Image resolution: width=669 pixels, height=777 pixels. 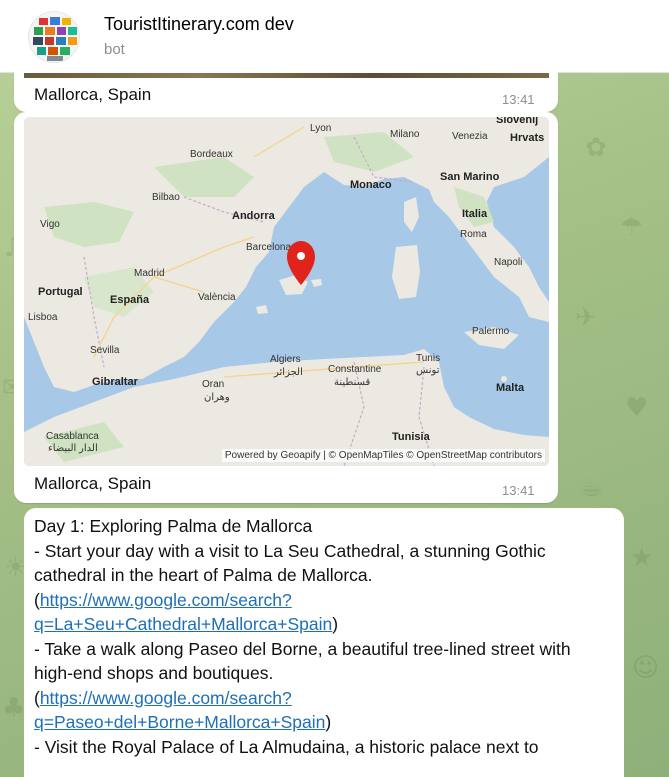 What do you see at coordinates (411, 437) in the screenshot?
I see `map-label-tunisia: Tunisia` at bounding box center [411, 437].